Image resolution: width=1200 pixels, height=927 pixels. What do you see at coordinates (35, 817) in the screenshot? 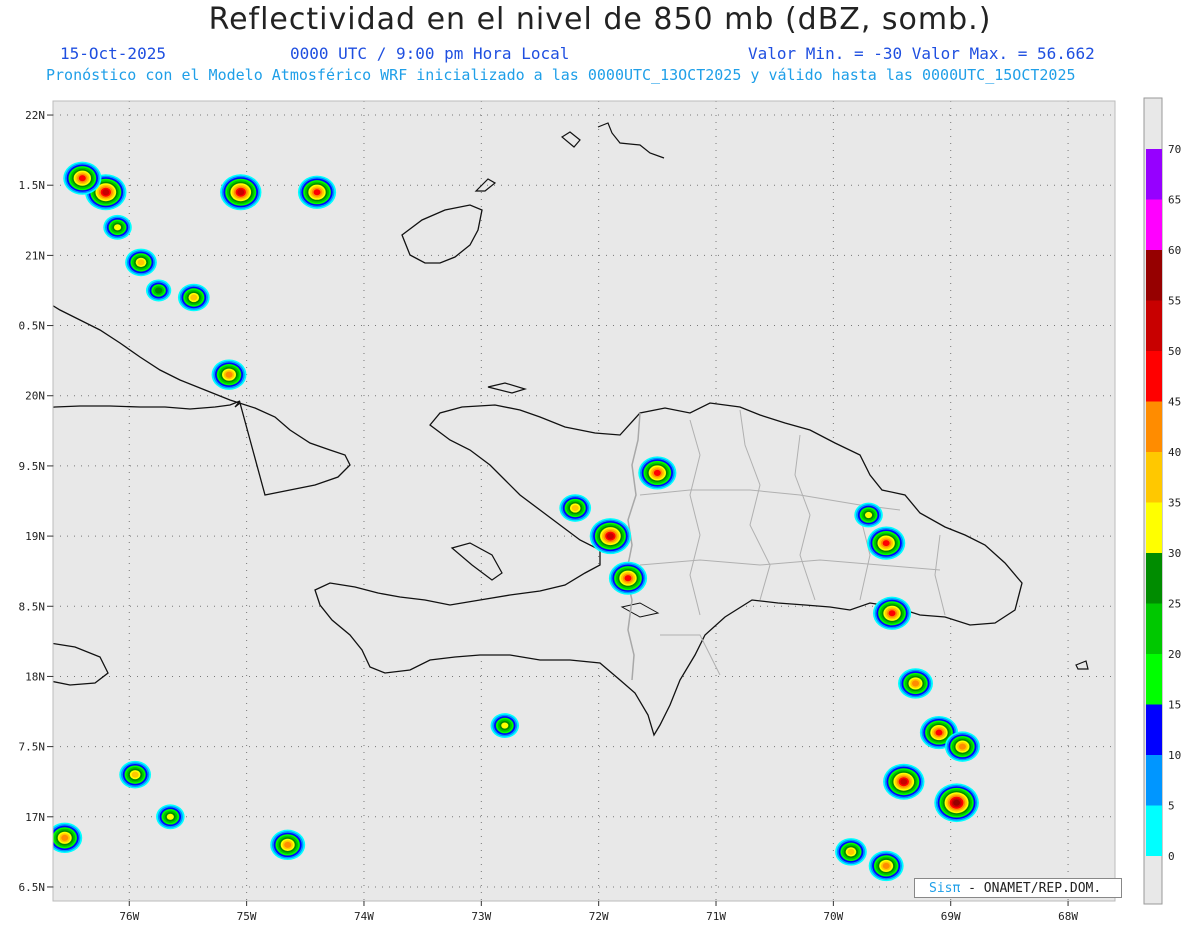
I see `lat-tick-label: 17N` at bounding box center [35, 817].